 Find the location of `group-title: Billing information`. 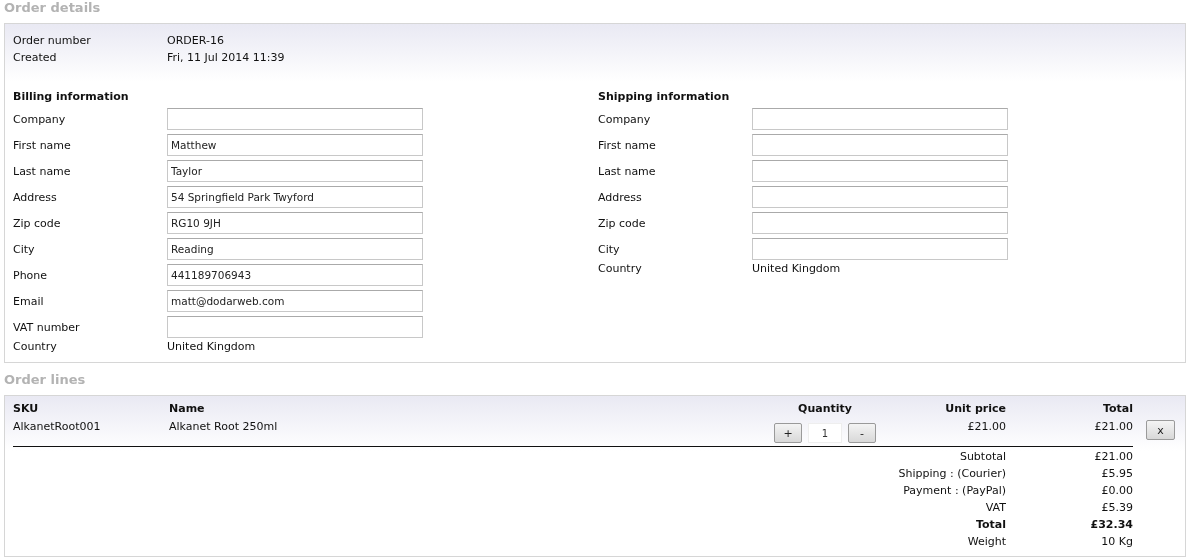

group-title: Billing information is located at coordinates (71, 97).